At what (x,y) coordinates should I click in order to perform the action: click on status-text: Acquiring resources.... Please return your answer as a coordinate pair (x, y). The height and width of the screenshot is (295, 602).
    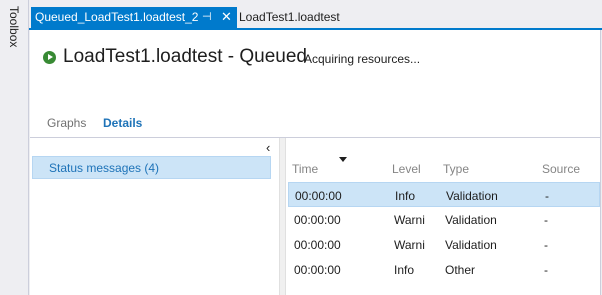
    Looking at the image, I should click on (362, 59).